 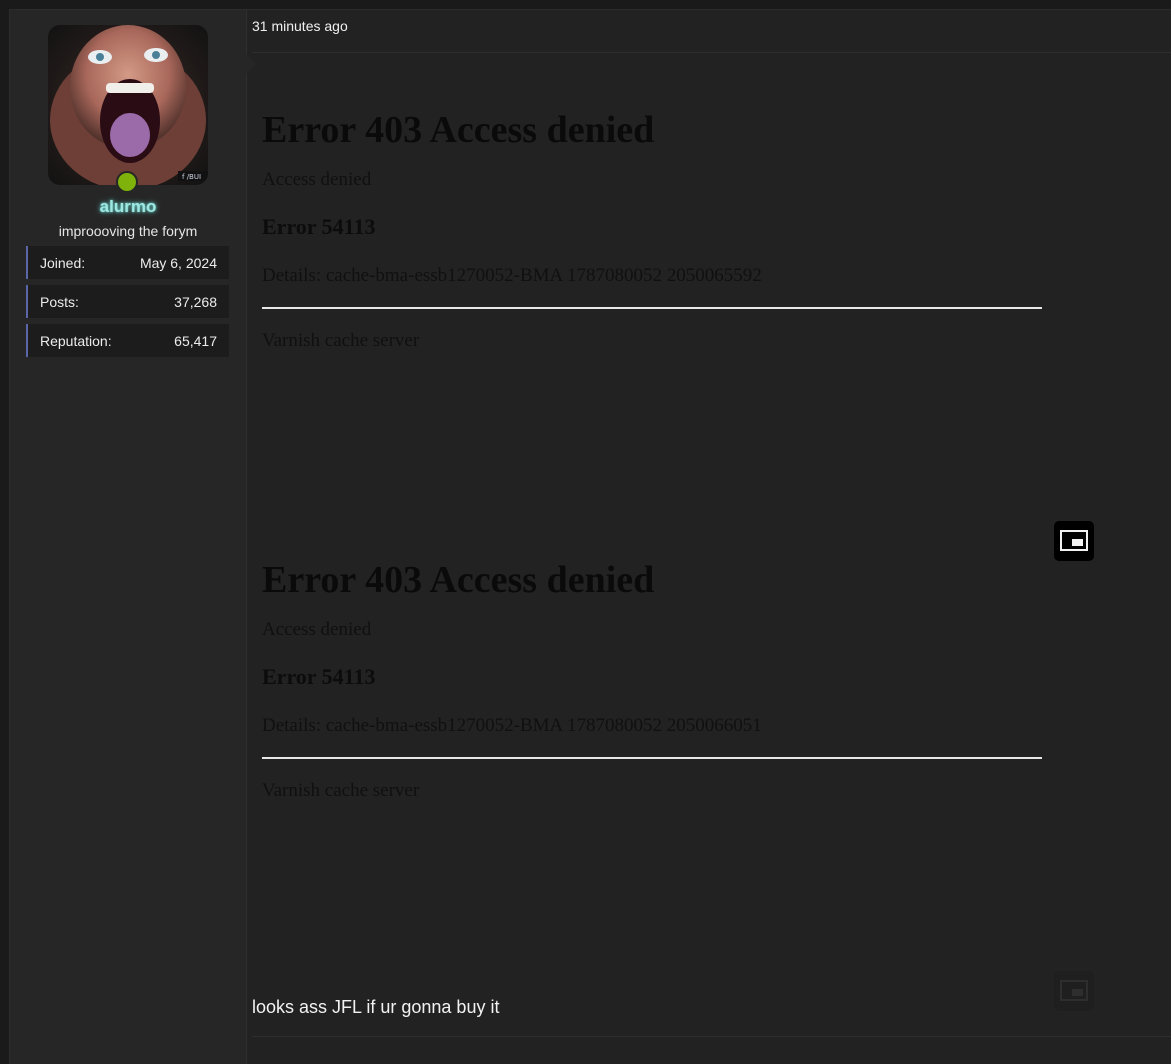 I want to click on online-status-indicator, so click(x=127, y=182).